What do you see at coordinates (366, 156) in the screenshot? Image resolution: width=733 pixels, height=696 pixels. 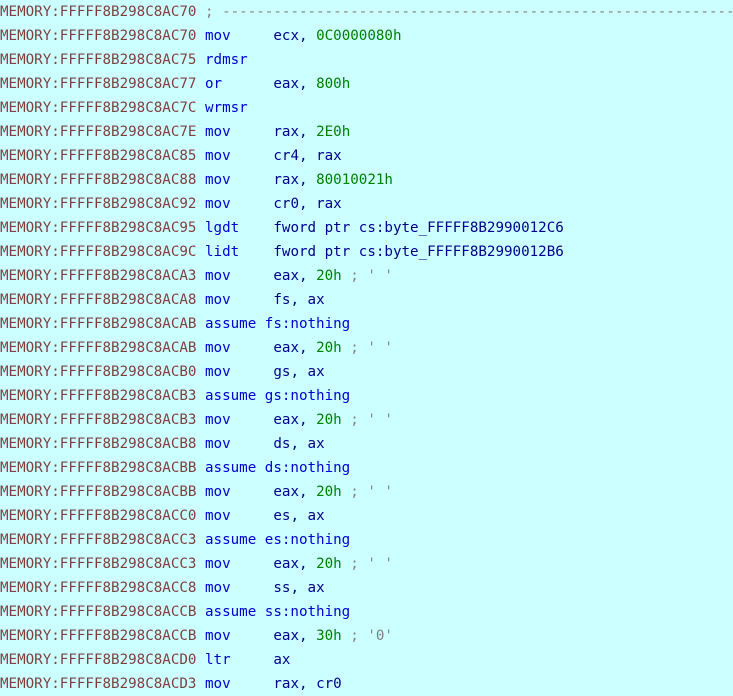 I see `disassembly-line: MEMORY:FFFFF8B298C8AC85 mov cr4, rax` at bounding box center [366, 156].